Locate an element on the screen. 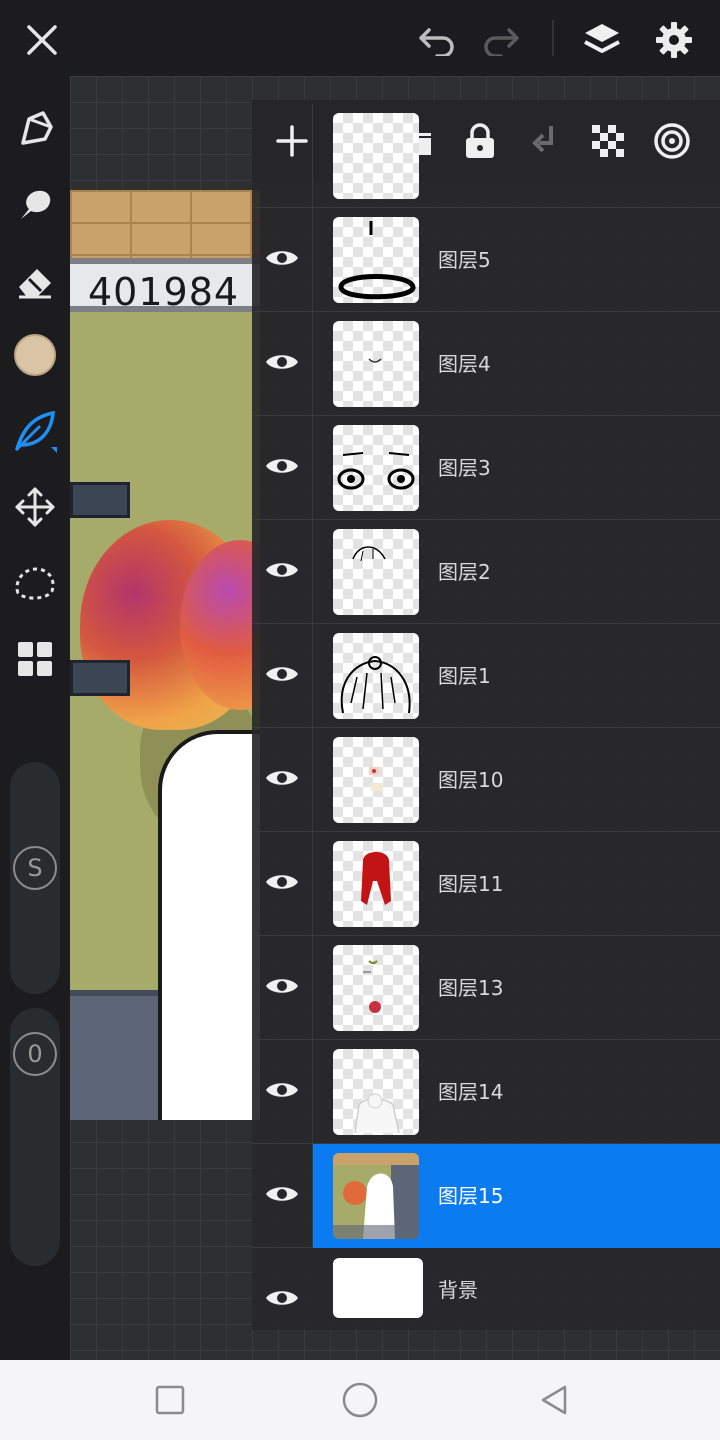 The height and width of the screenshot is (1440, 720). layer-name: 图层4 is located at coordinates (464, 364).